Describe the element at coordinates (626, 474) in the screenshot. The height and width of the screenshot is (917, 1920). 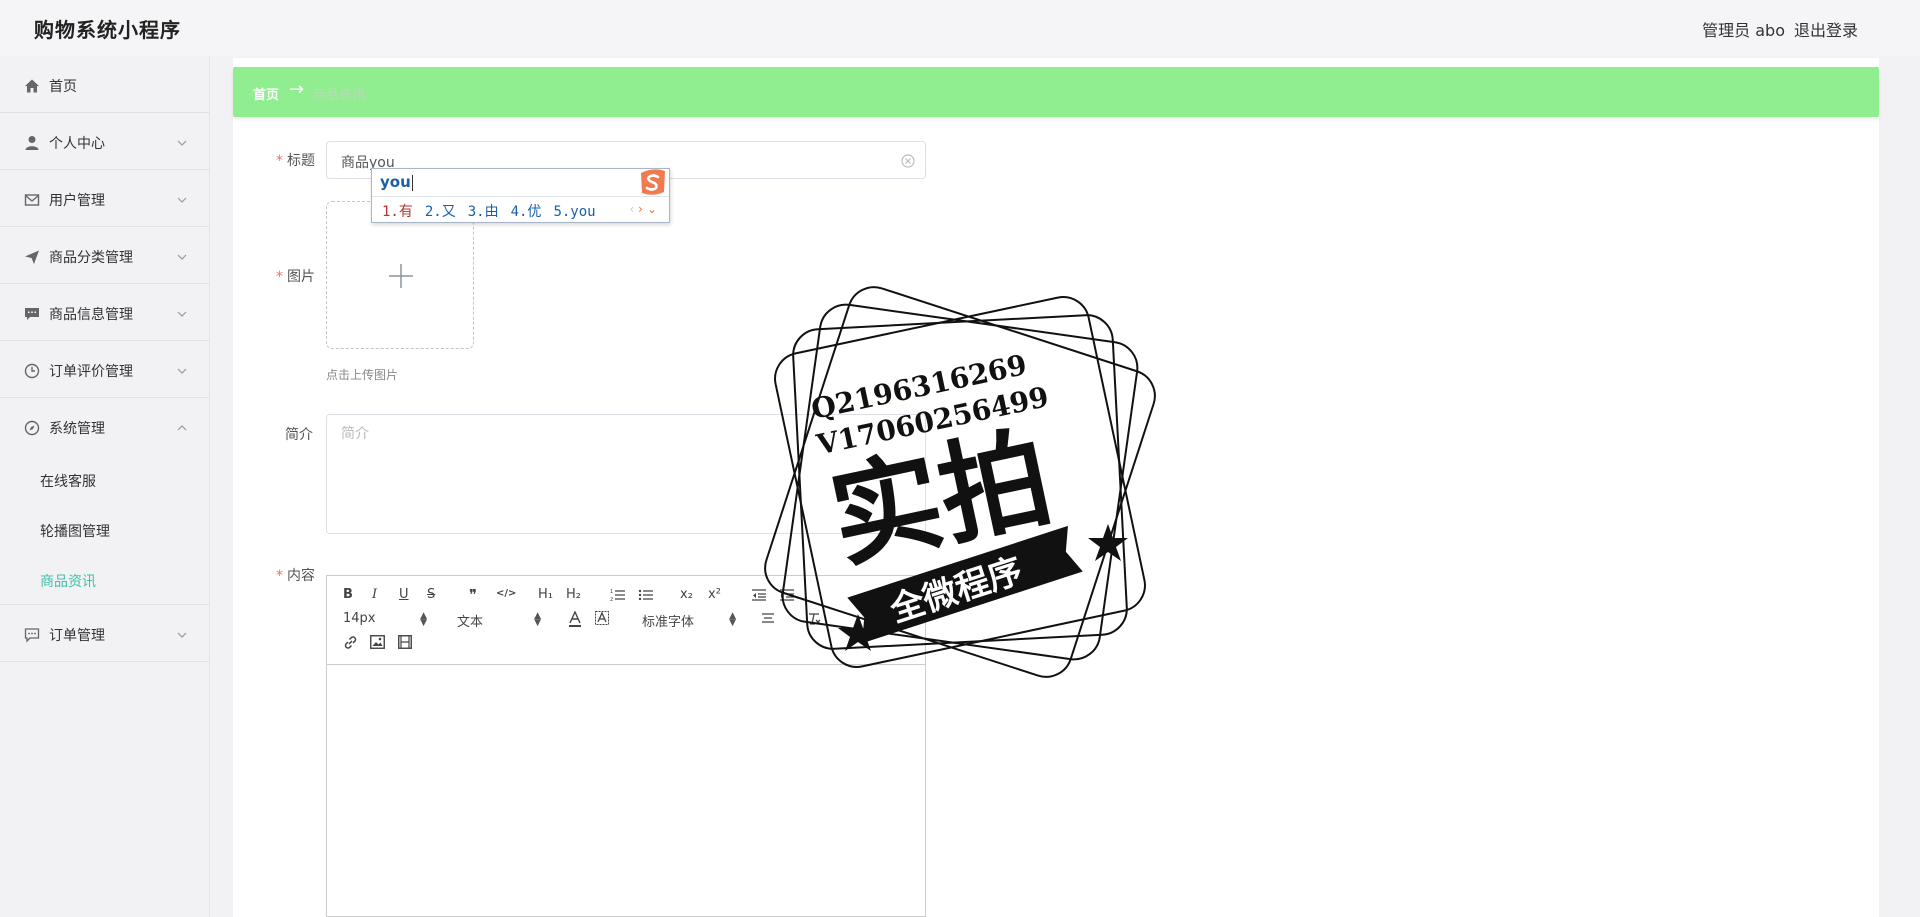
I see `intro-textarea: 简介` at that location.